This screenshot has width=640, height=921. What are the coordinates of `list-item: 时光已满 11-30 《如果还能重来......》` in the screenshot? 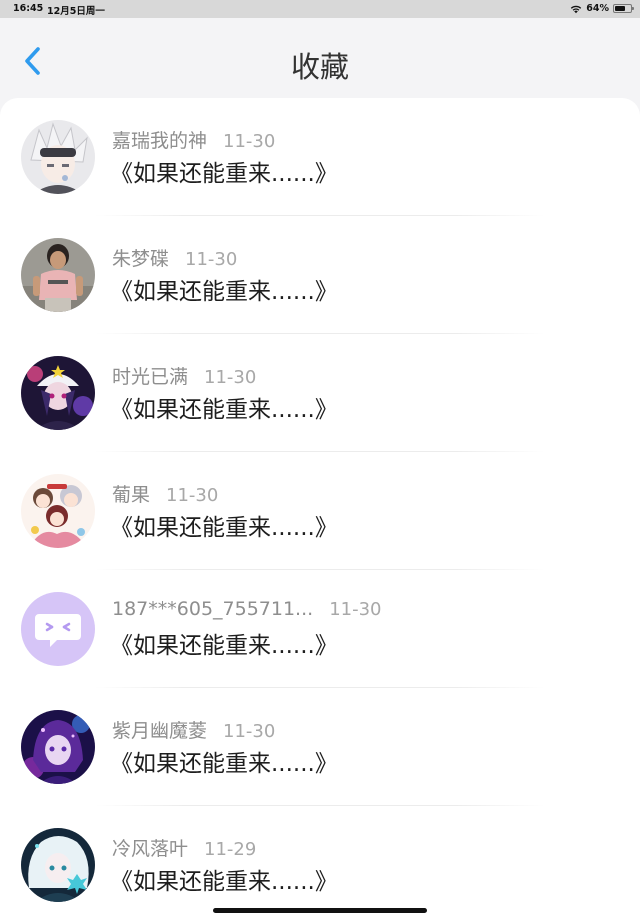 It's located at (320, 393).